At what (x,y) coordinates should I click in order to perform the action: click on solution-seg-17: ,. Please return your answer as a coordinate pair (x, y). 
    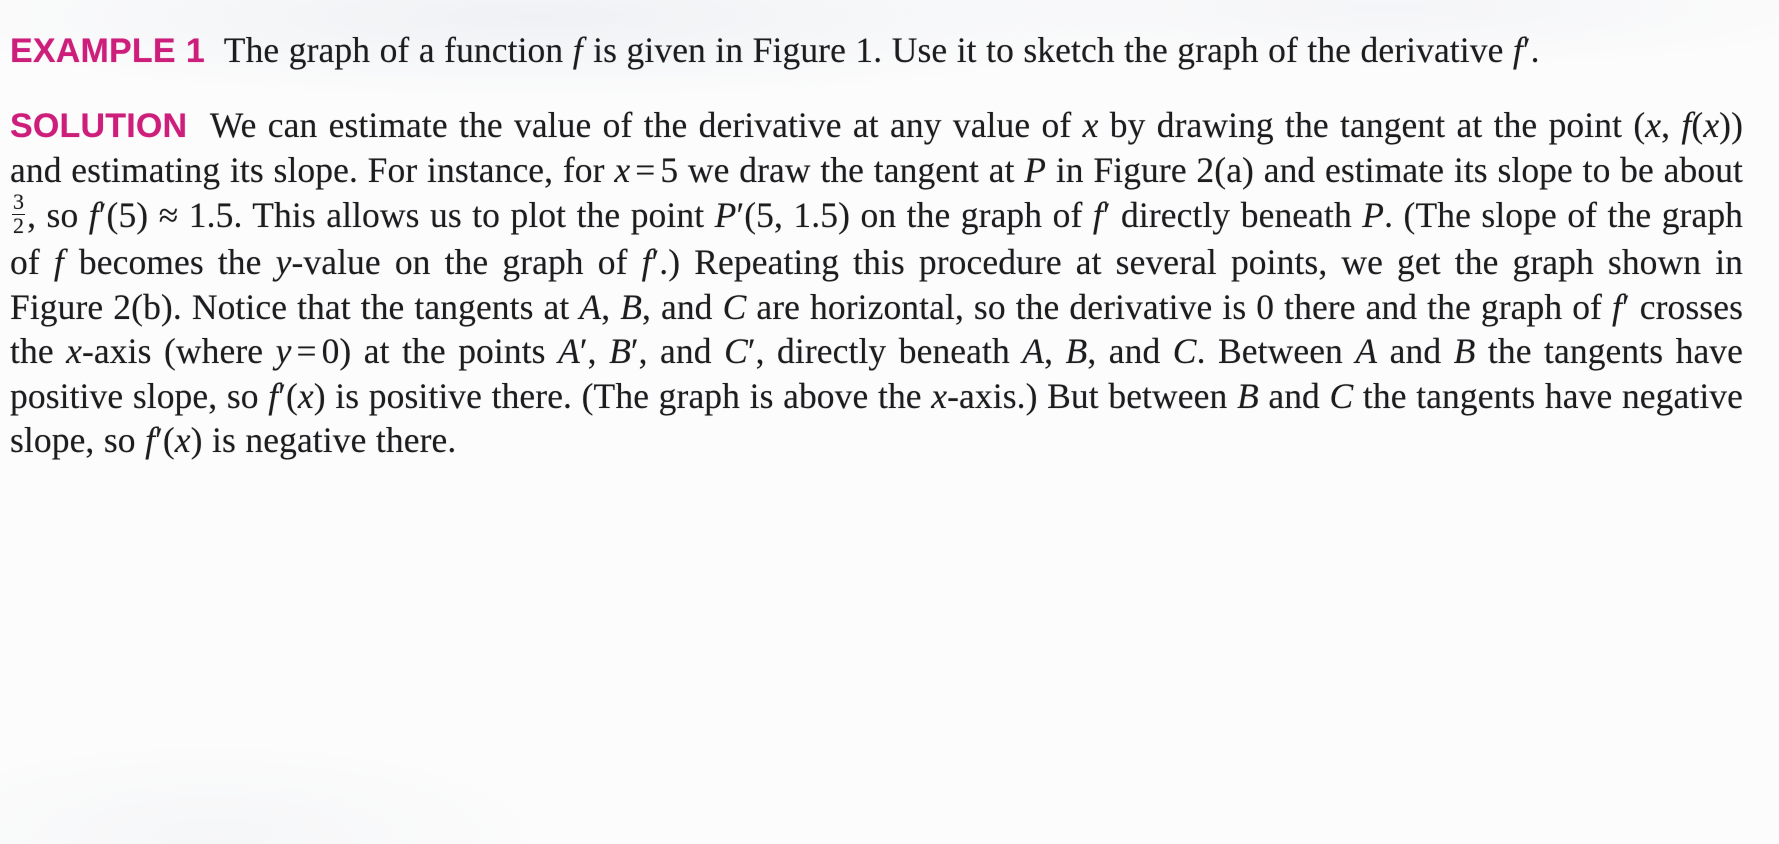
    Looking at the image, I should click on (611, 306).